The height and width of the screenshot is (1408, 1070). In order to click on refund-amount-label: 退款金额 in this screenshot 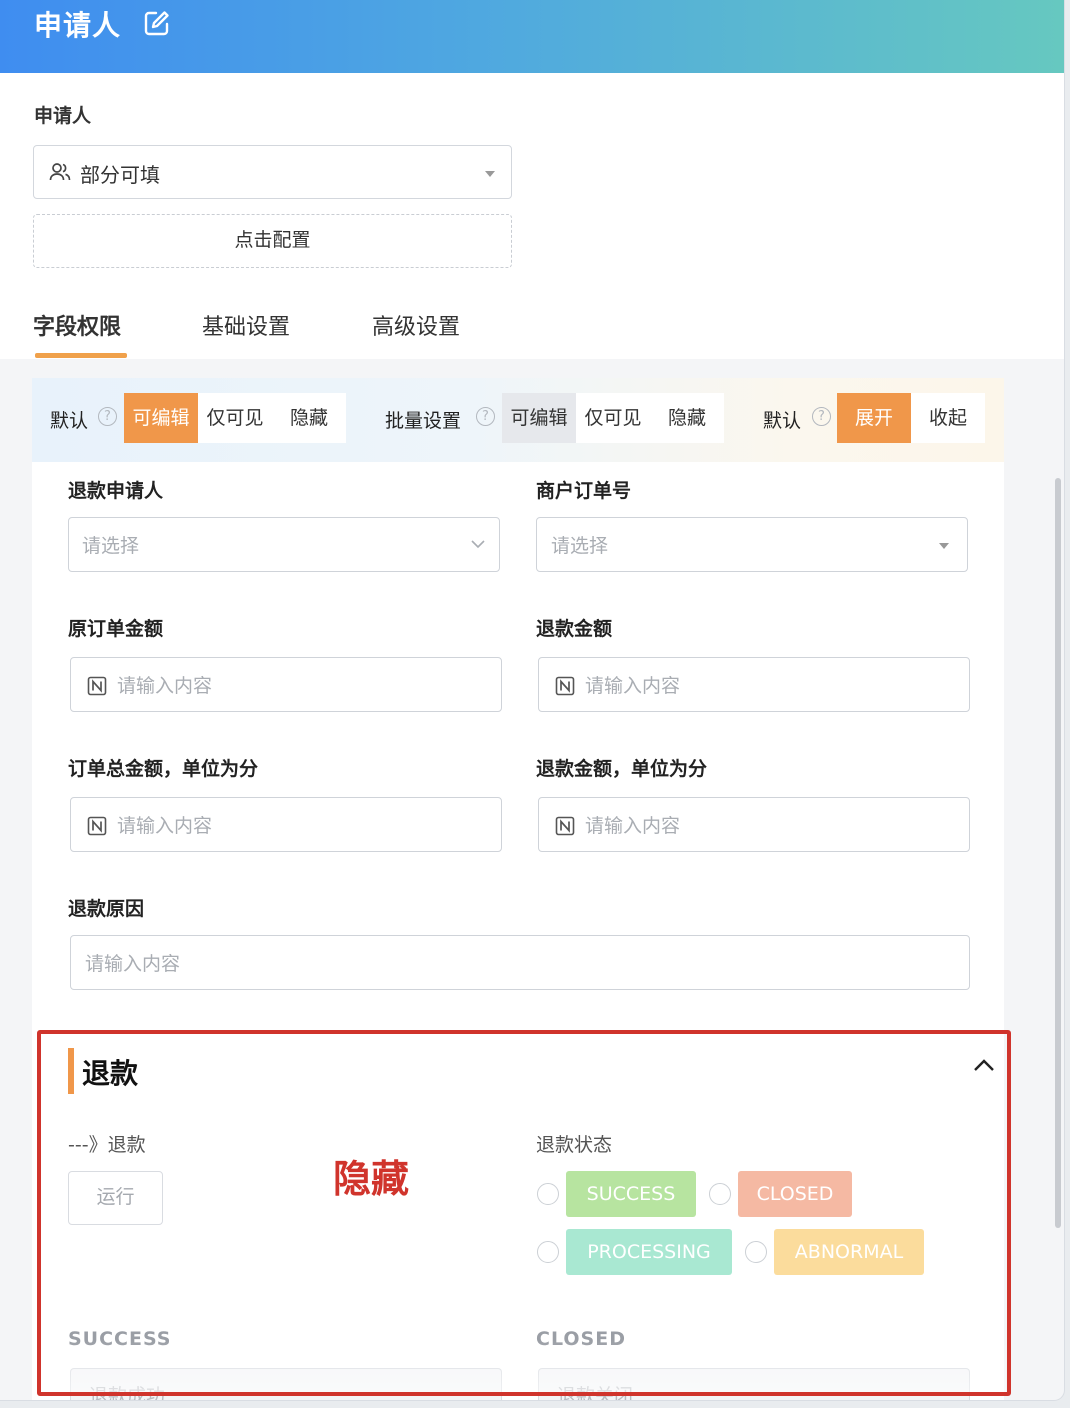, I will do `click(574, 629)`.